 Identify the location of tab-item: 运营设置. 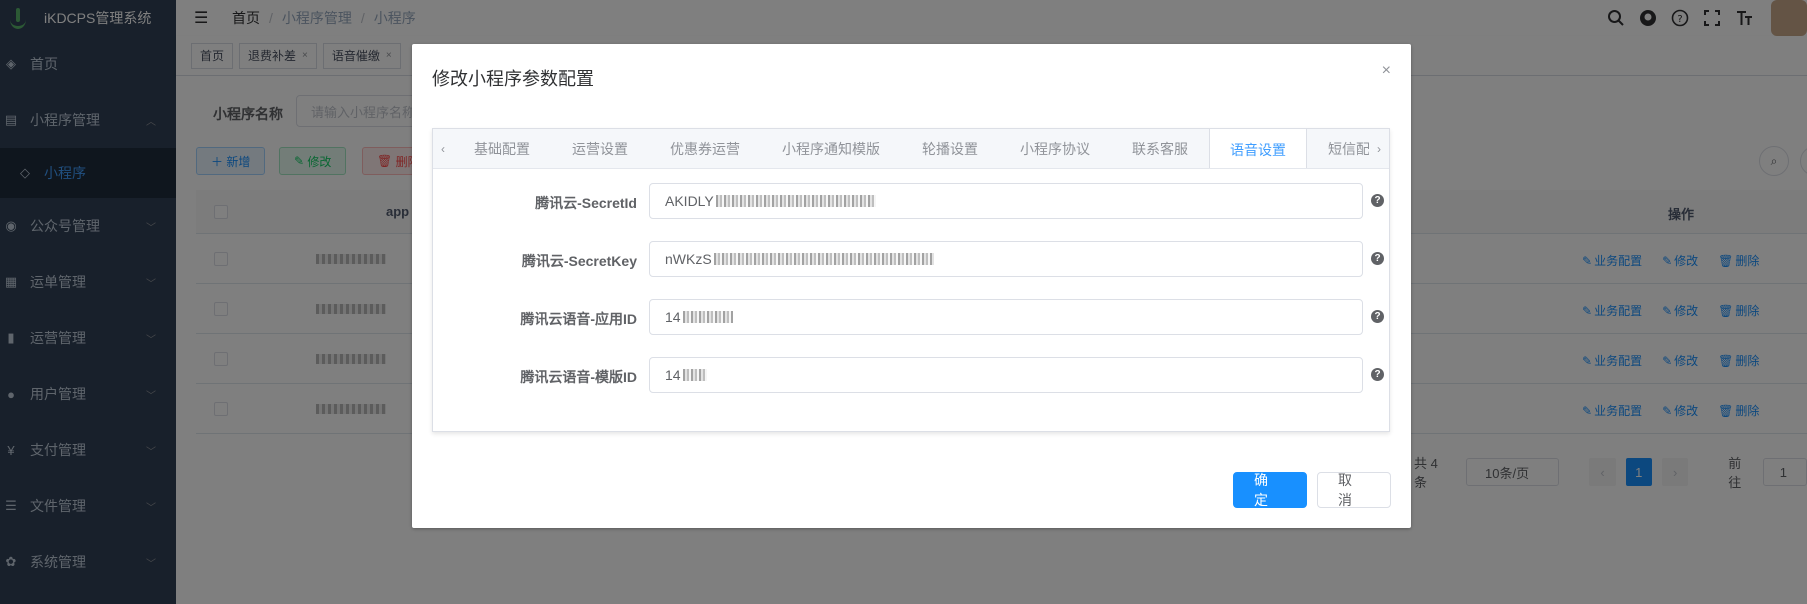
(600, 148).